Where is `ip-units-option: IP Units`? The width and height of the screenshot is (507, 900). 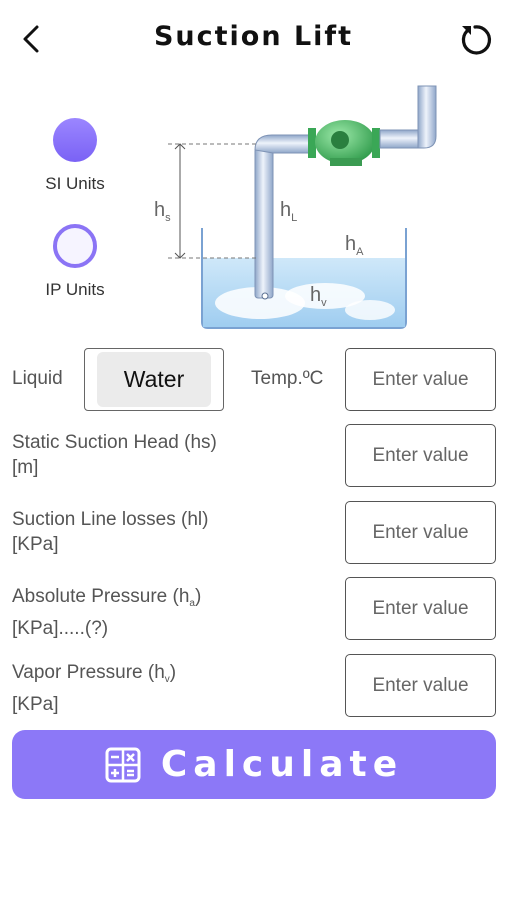 ip-units-option: IP Units is located at coordinates (75, 262).